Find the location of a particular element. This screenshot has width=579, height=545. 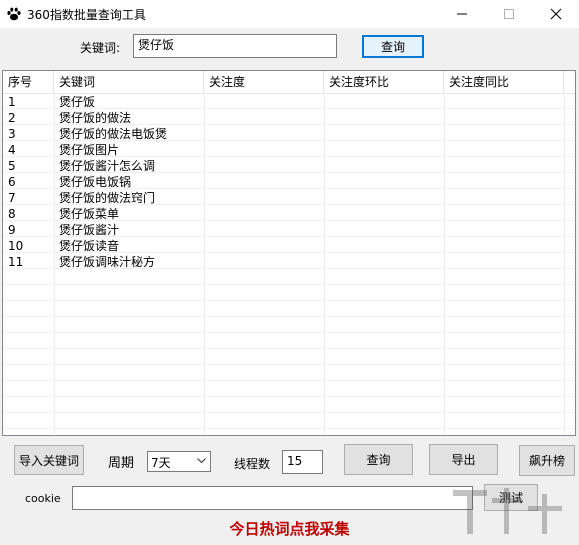

cookie-input is located at coordinates (272, 498).